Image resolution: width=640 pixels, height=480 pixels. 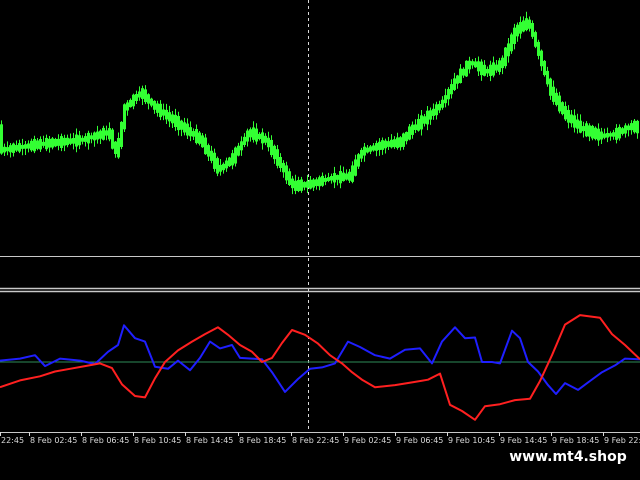 I want to click on time-tick-label: 9 Feb 02:45, so click(x=367, y=440).